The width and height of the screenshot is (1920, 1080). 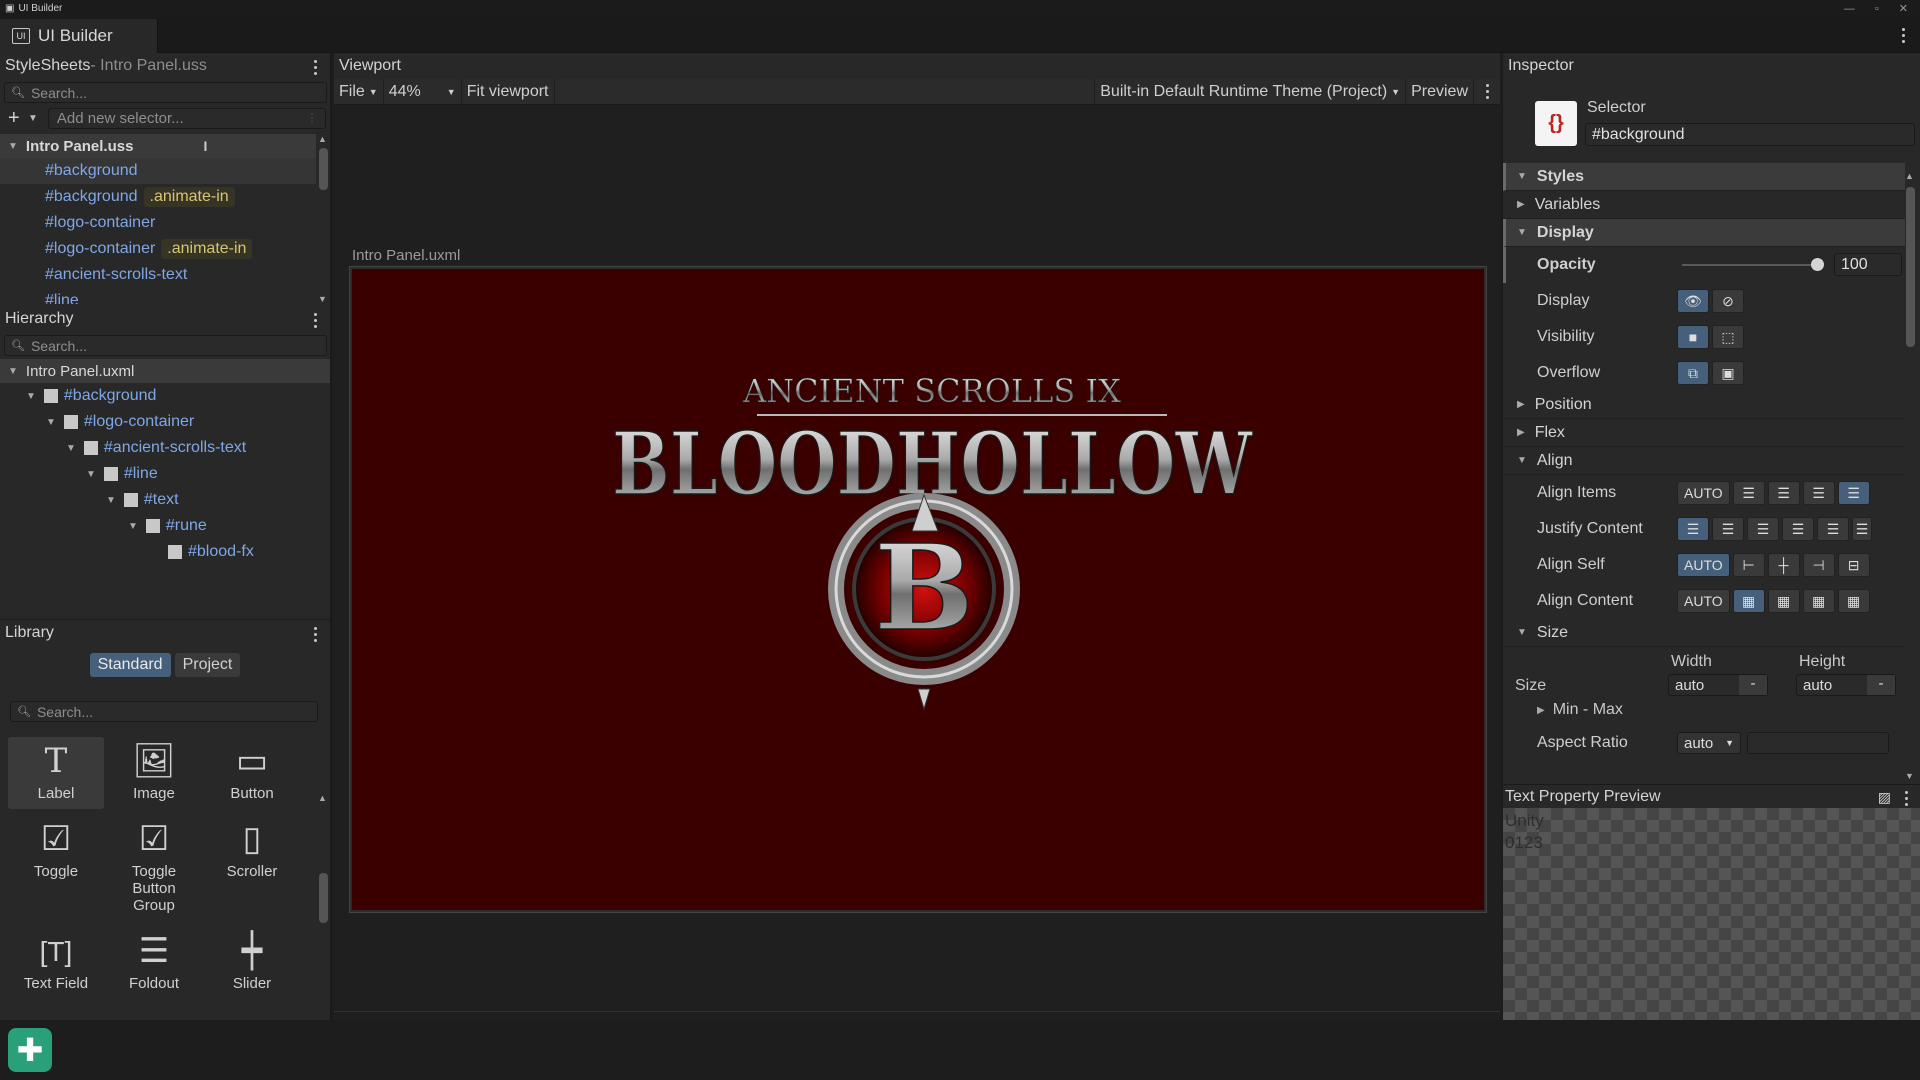 What do you see at coordinates (1750, 134) in the screenshot?
I see `selector-field: #background` at bounding box center [1750, 134].